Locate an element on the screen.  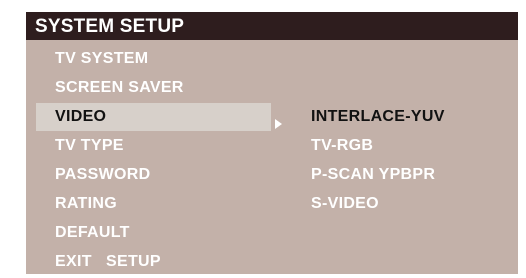
menu-item-label: PASSWORD is located at coordinates (103, 174).